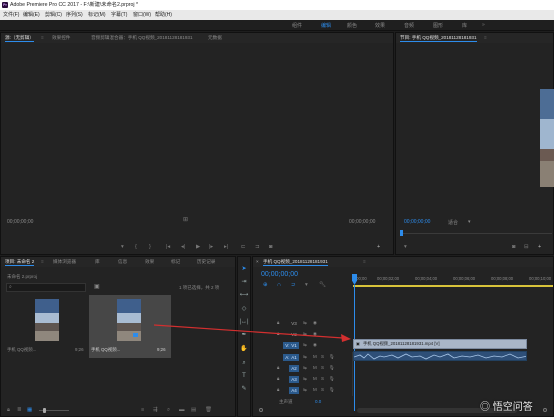 This screenshot has width=554, height=417. I want to click on eyedropper-icon: ✎, so click(244, 389).